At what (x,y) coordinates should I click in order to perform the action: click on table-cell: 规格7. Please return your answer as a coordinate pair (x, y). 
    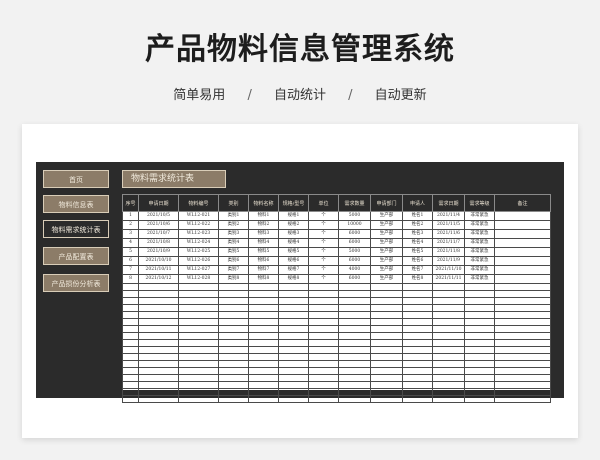
    Looking at the image, I should click on (293, 270).